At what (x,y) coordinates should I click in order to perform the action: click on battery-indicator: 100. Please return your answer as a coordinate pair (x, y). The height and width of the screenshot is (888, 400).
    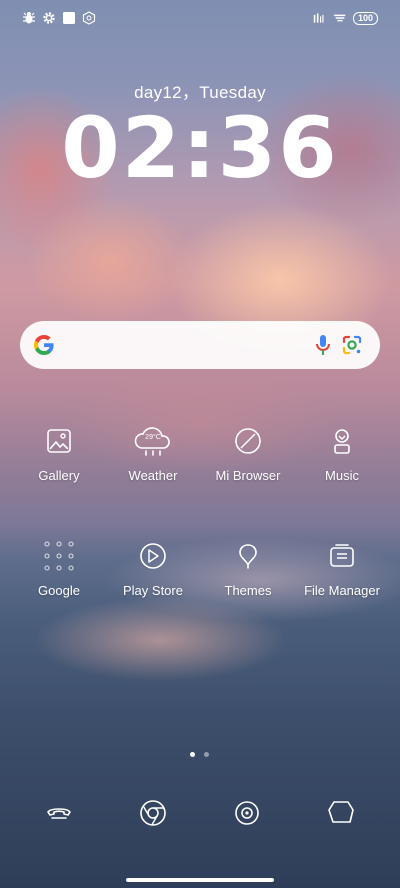
    Looking at the image, I should click on (365, 18).